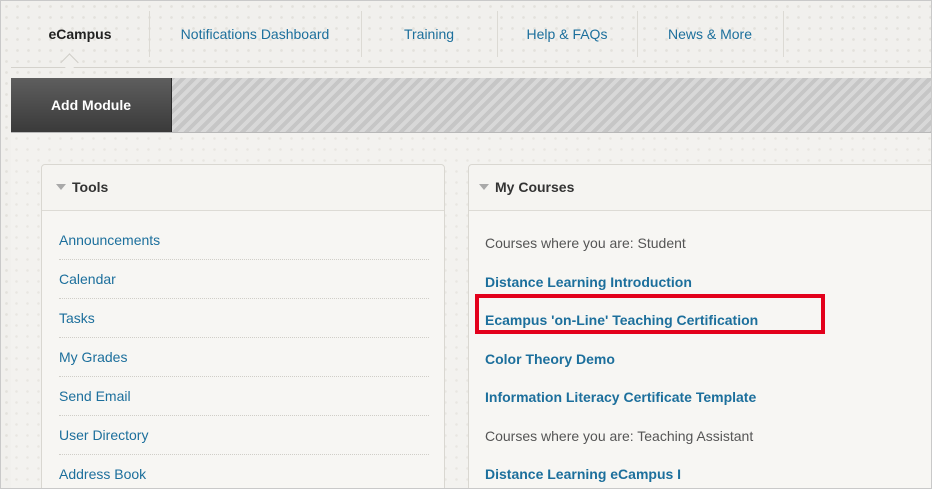 The width and height of the screenshot is (932, 489). I want to click on tools-link-announcements: Announcements, so click(244, 240).